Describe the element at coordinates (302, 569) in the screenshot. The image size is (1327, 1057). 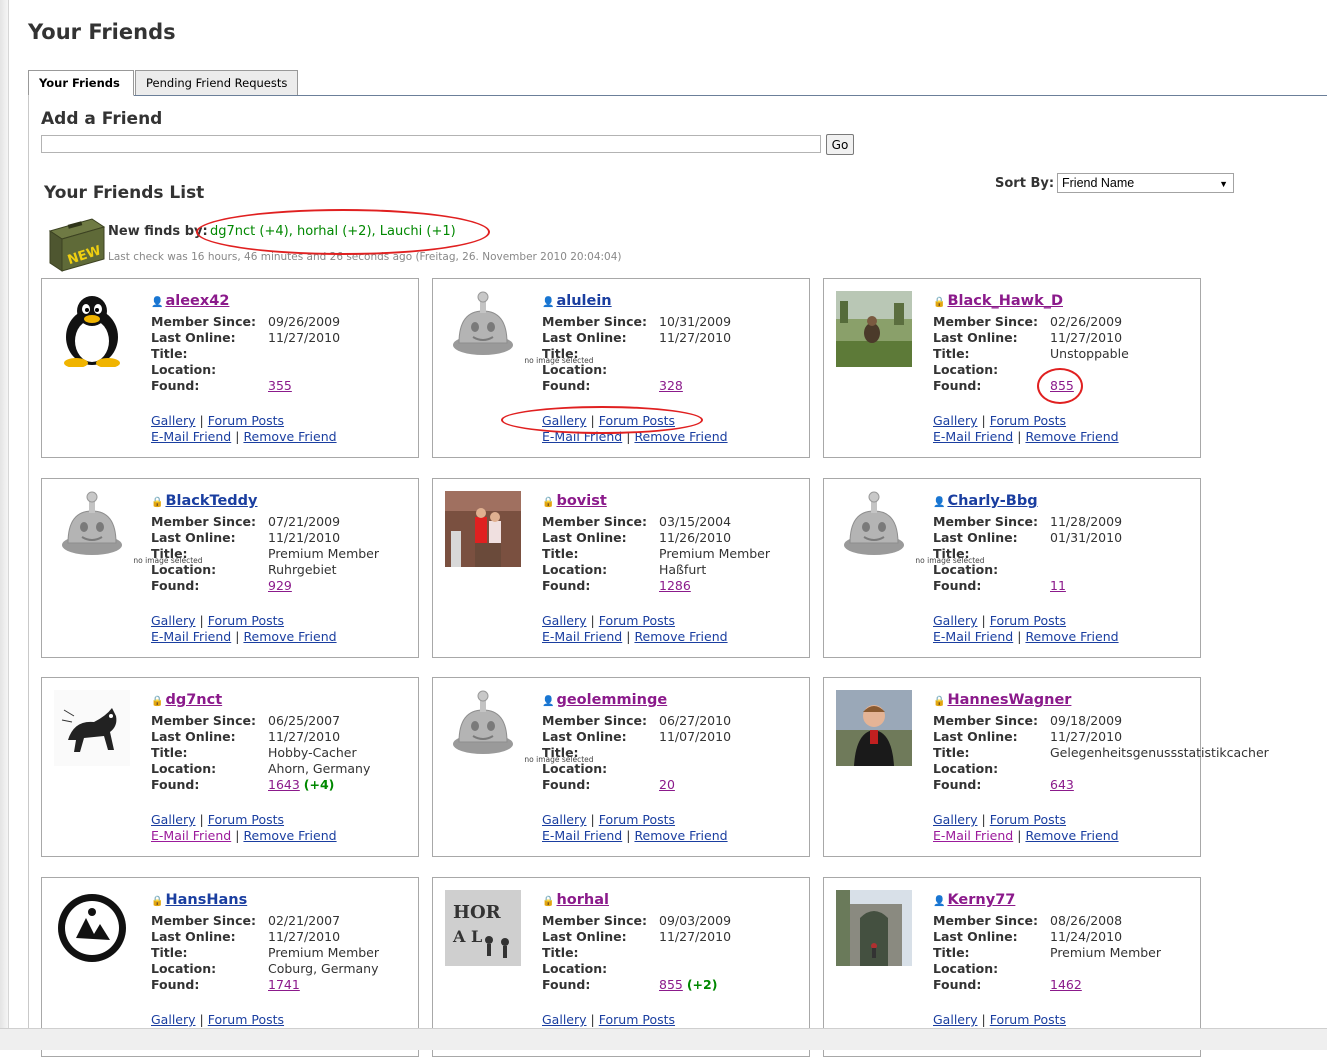
I see `location-value: Ruhrgebiet` at that location.